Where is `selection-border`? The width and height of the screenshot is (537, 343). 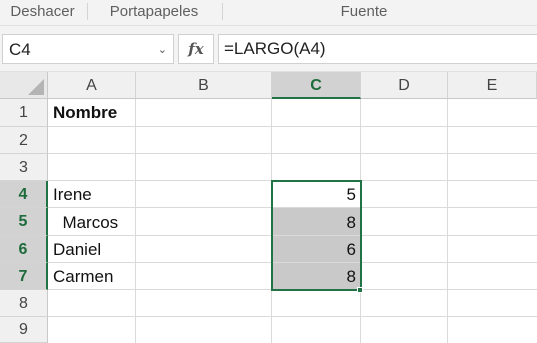 selection-border is located at coordinates (316, 235).